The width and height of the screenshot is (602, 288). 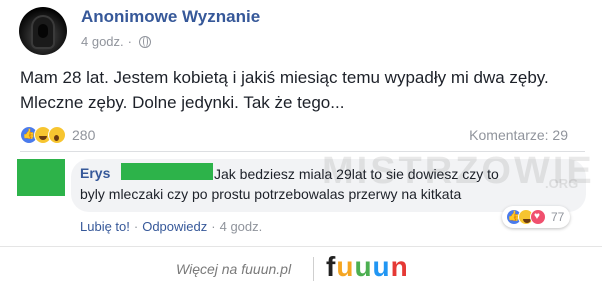 I want to click on comment-reactions-count: 77, so click(x=558, y=217).